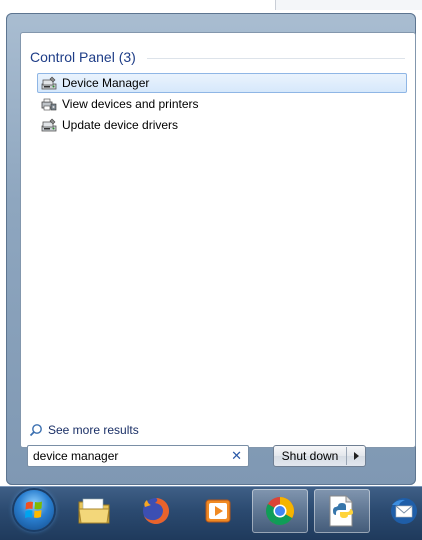  Describe the element at coordinates (49, 83) in the screenshot. I see `device-manager-icon` at that location.